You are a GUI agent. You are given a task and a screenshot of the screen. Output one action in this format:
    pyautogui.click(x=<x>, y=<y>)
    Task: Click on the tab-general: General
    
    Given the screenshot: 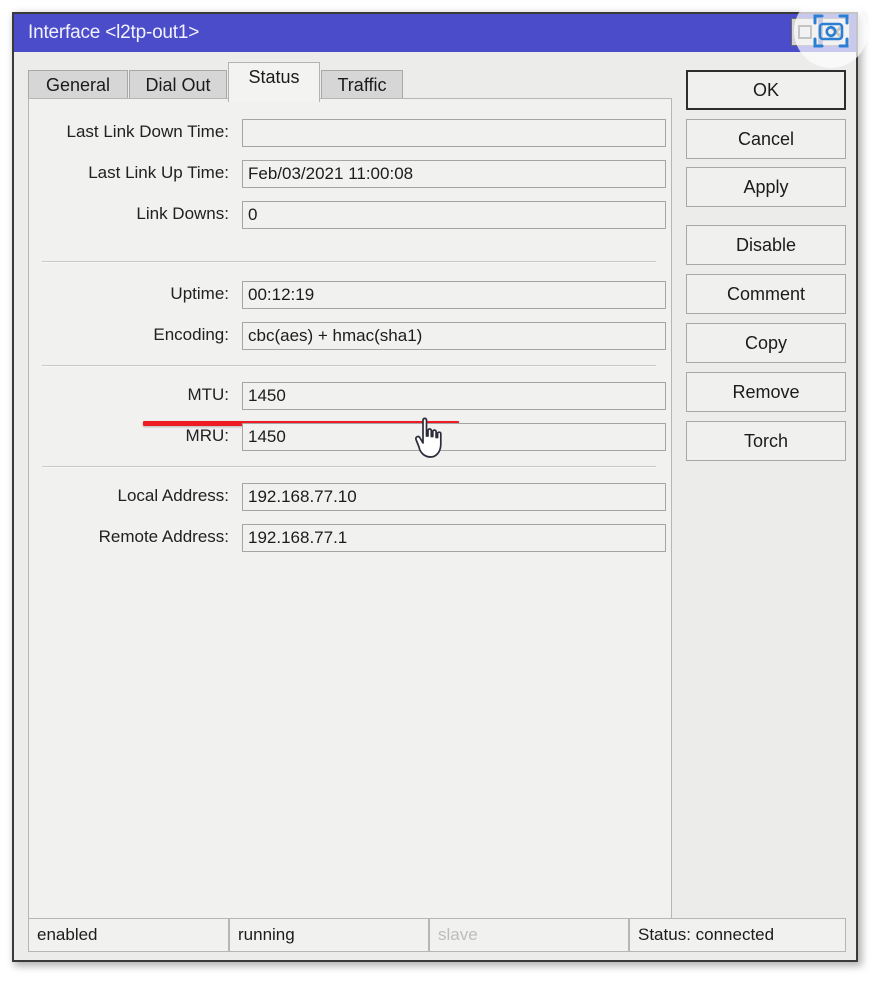 What is the action you would take?
    pyautogui.click(x=78, y=85)
    